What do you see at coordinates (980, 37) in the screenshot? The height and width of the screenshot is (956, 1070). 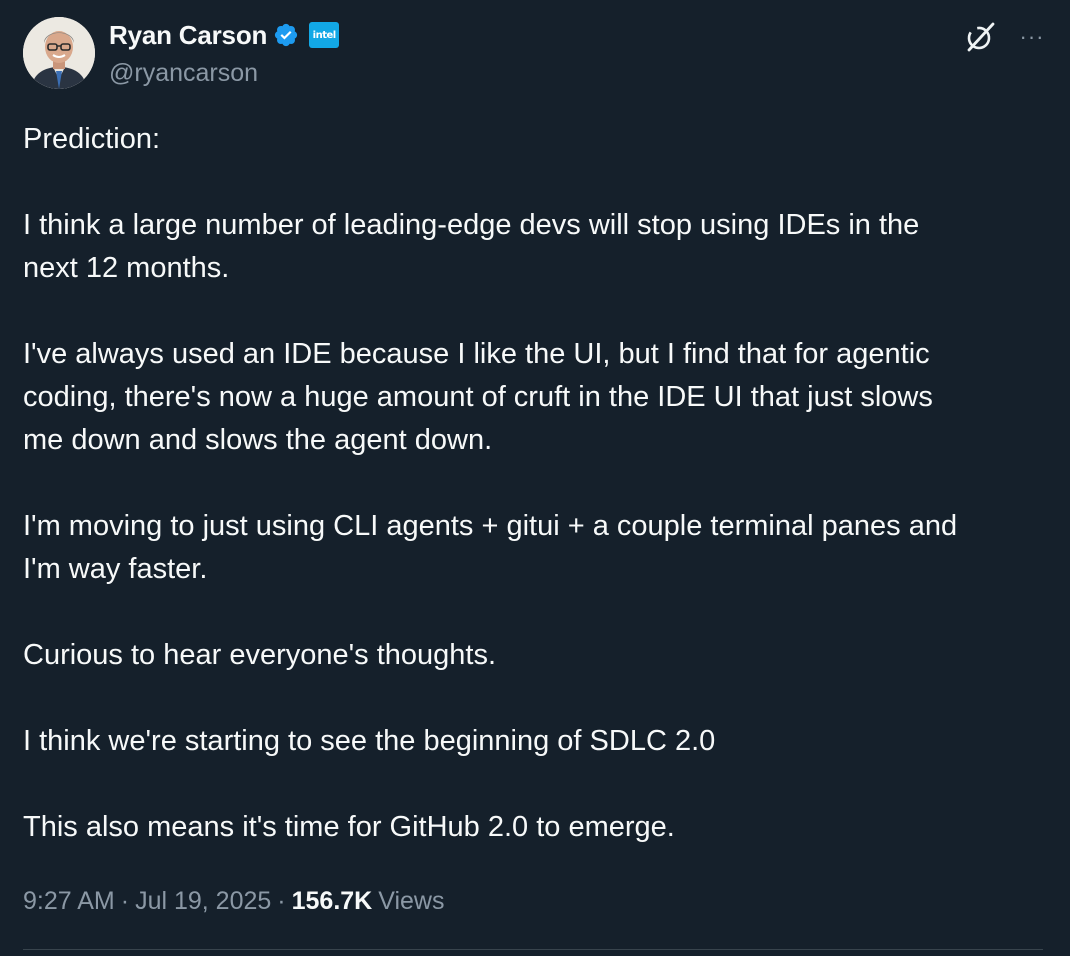 I see `grok-icon` at bounding box center [980, 37].